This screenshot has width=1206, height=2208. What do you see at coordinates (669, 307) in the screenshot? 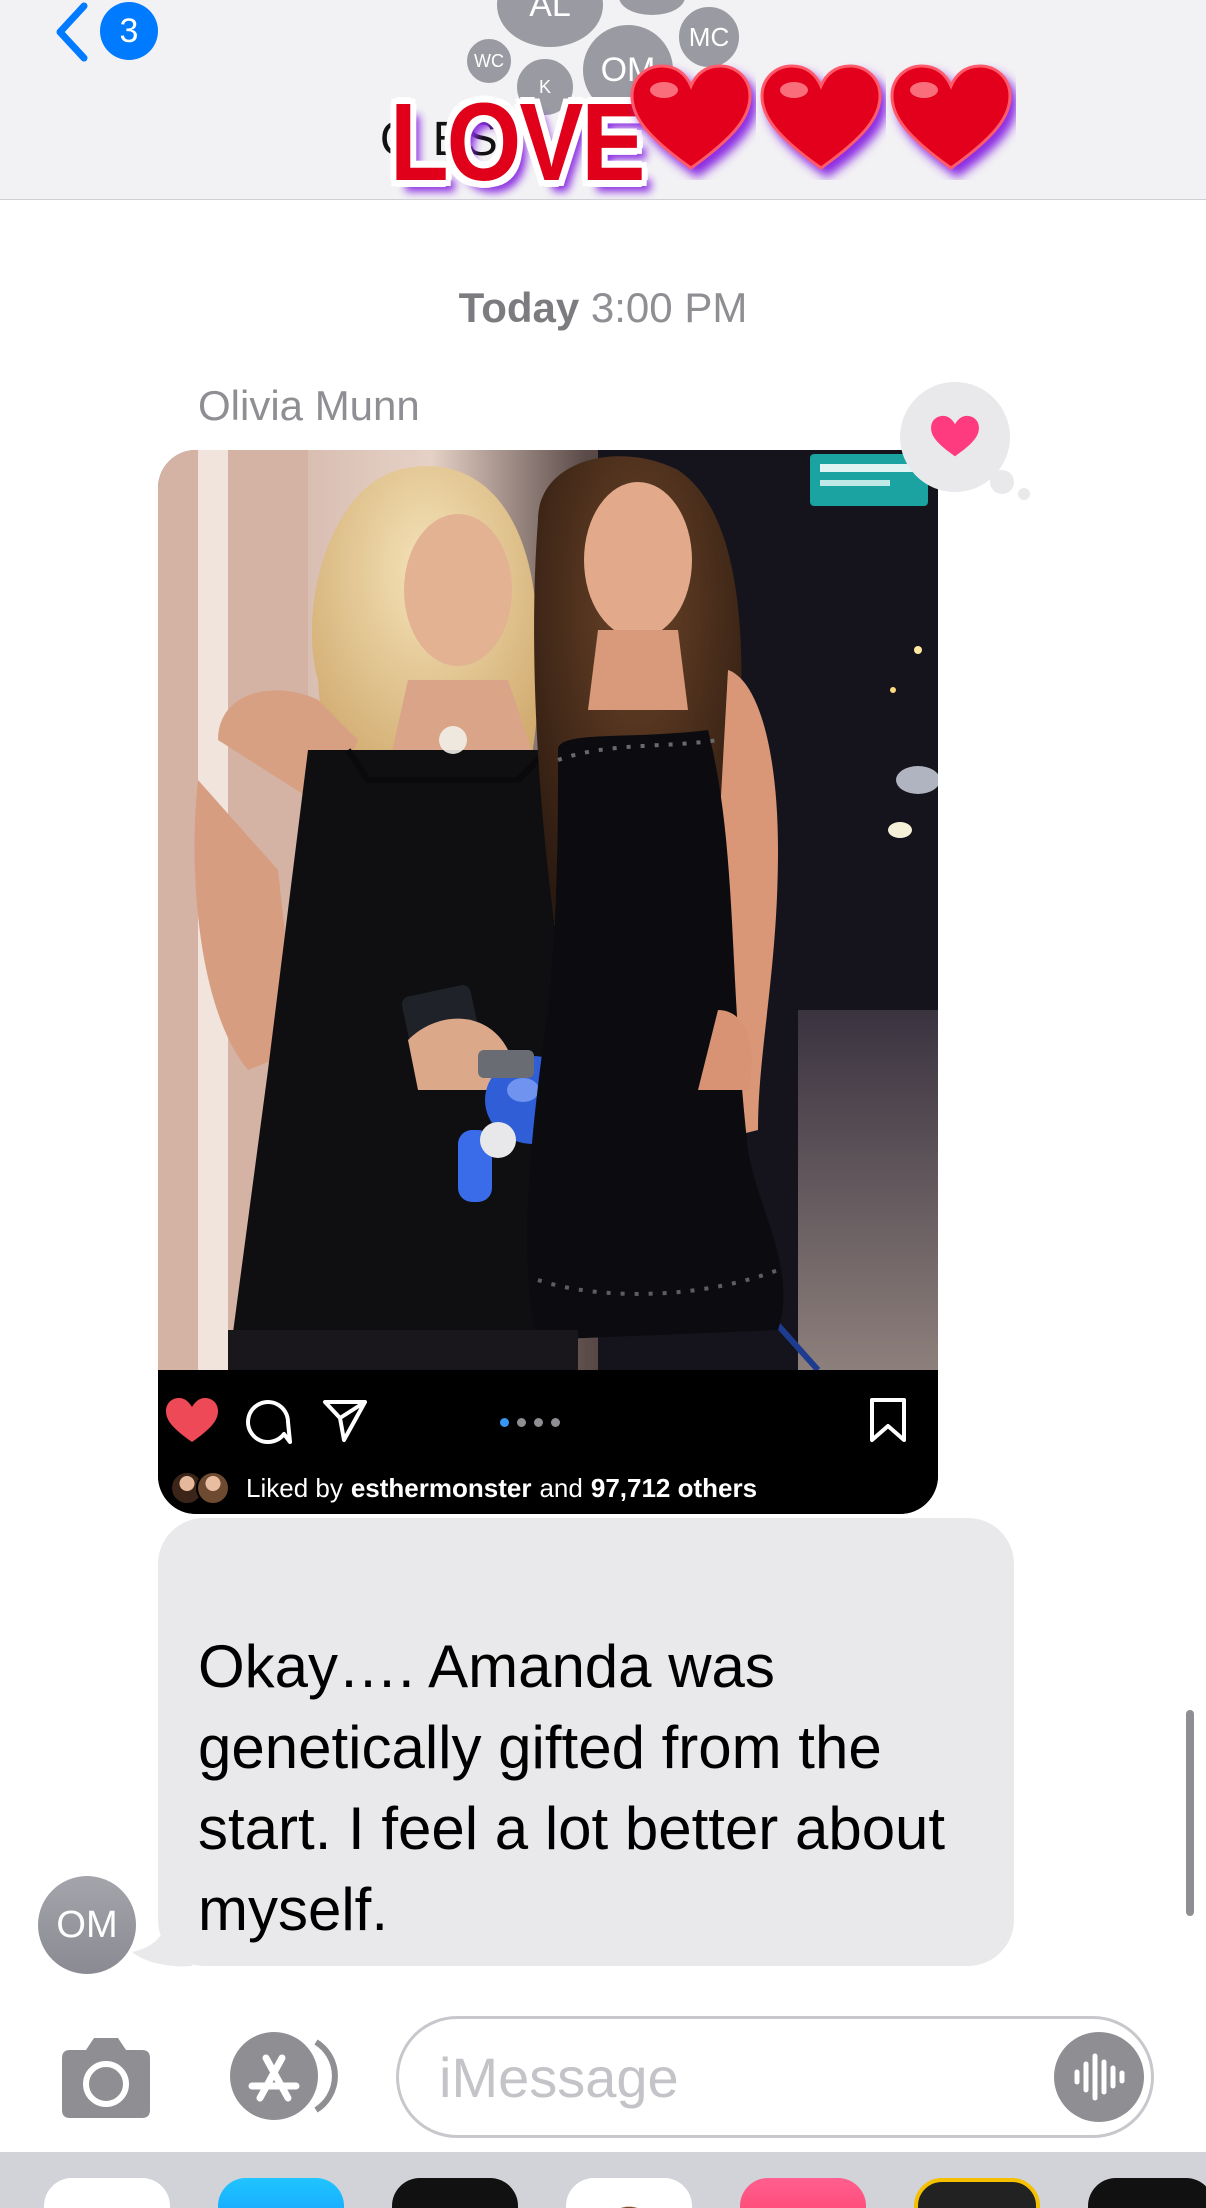
I see `timestamp-time: 3:00 PM` at bounding box center [669, 307].